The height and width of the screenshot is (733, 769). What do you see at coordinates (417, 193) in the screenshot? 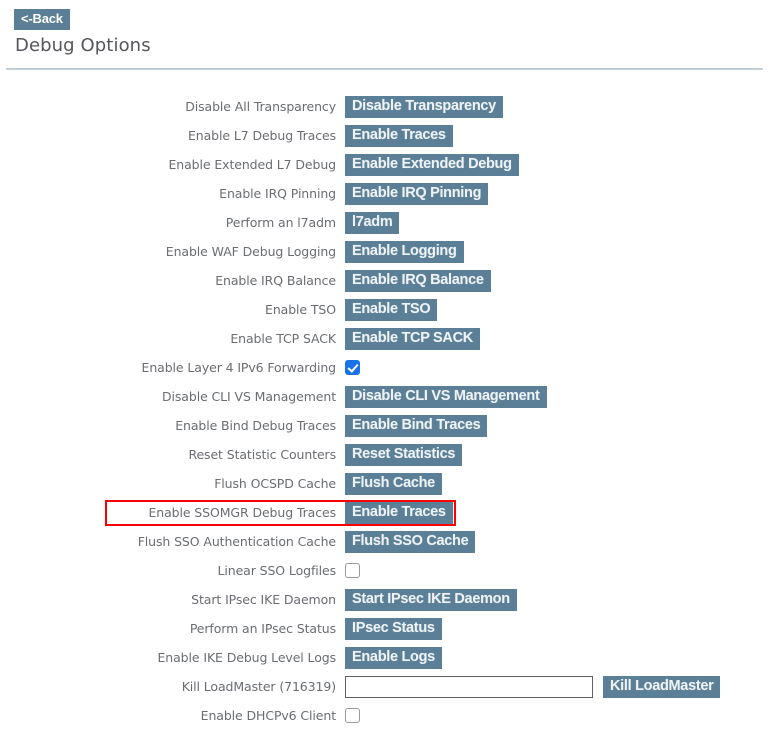
I see `action-button: Enable IRQ Pinning` at bounding box center [417, 193].